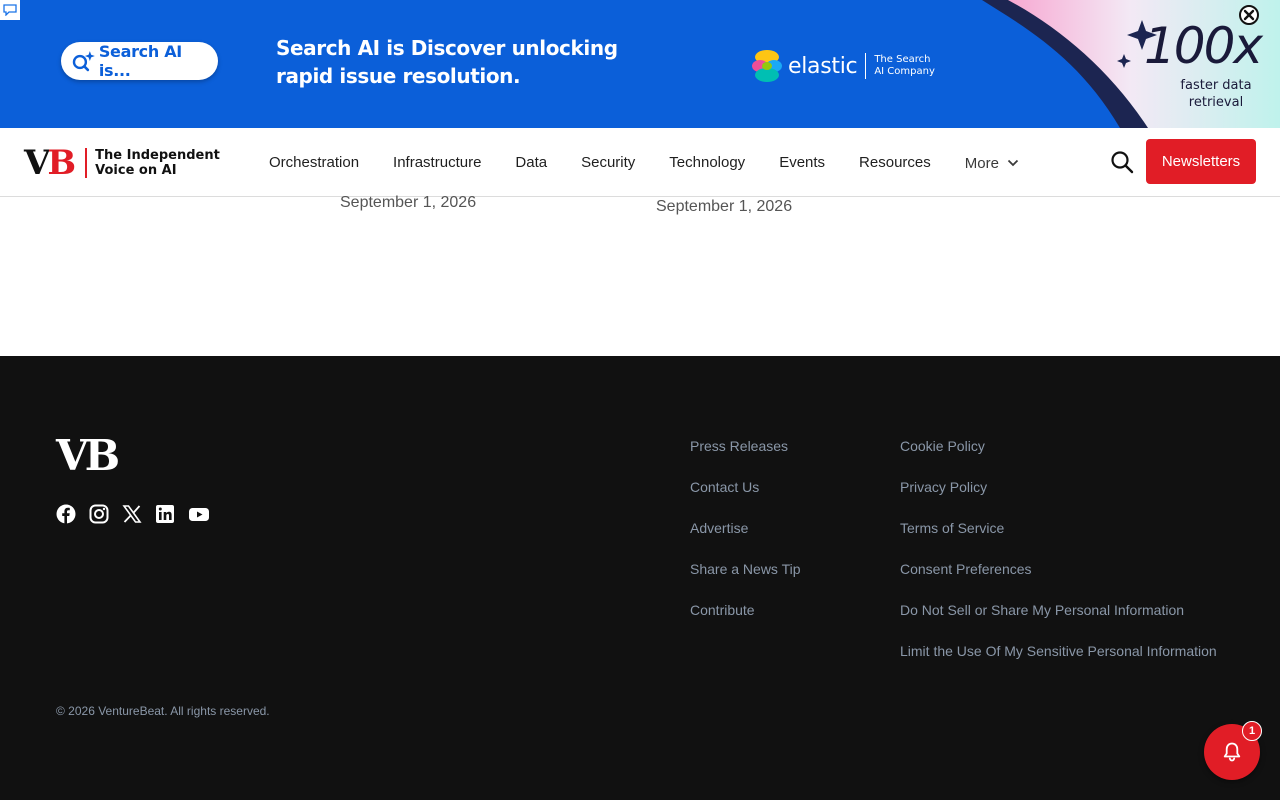  Describe the element at coordinates (157, 155) in the screenshot. I see `logo-tagline-line1: The Independent` at that location.